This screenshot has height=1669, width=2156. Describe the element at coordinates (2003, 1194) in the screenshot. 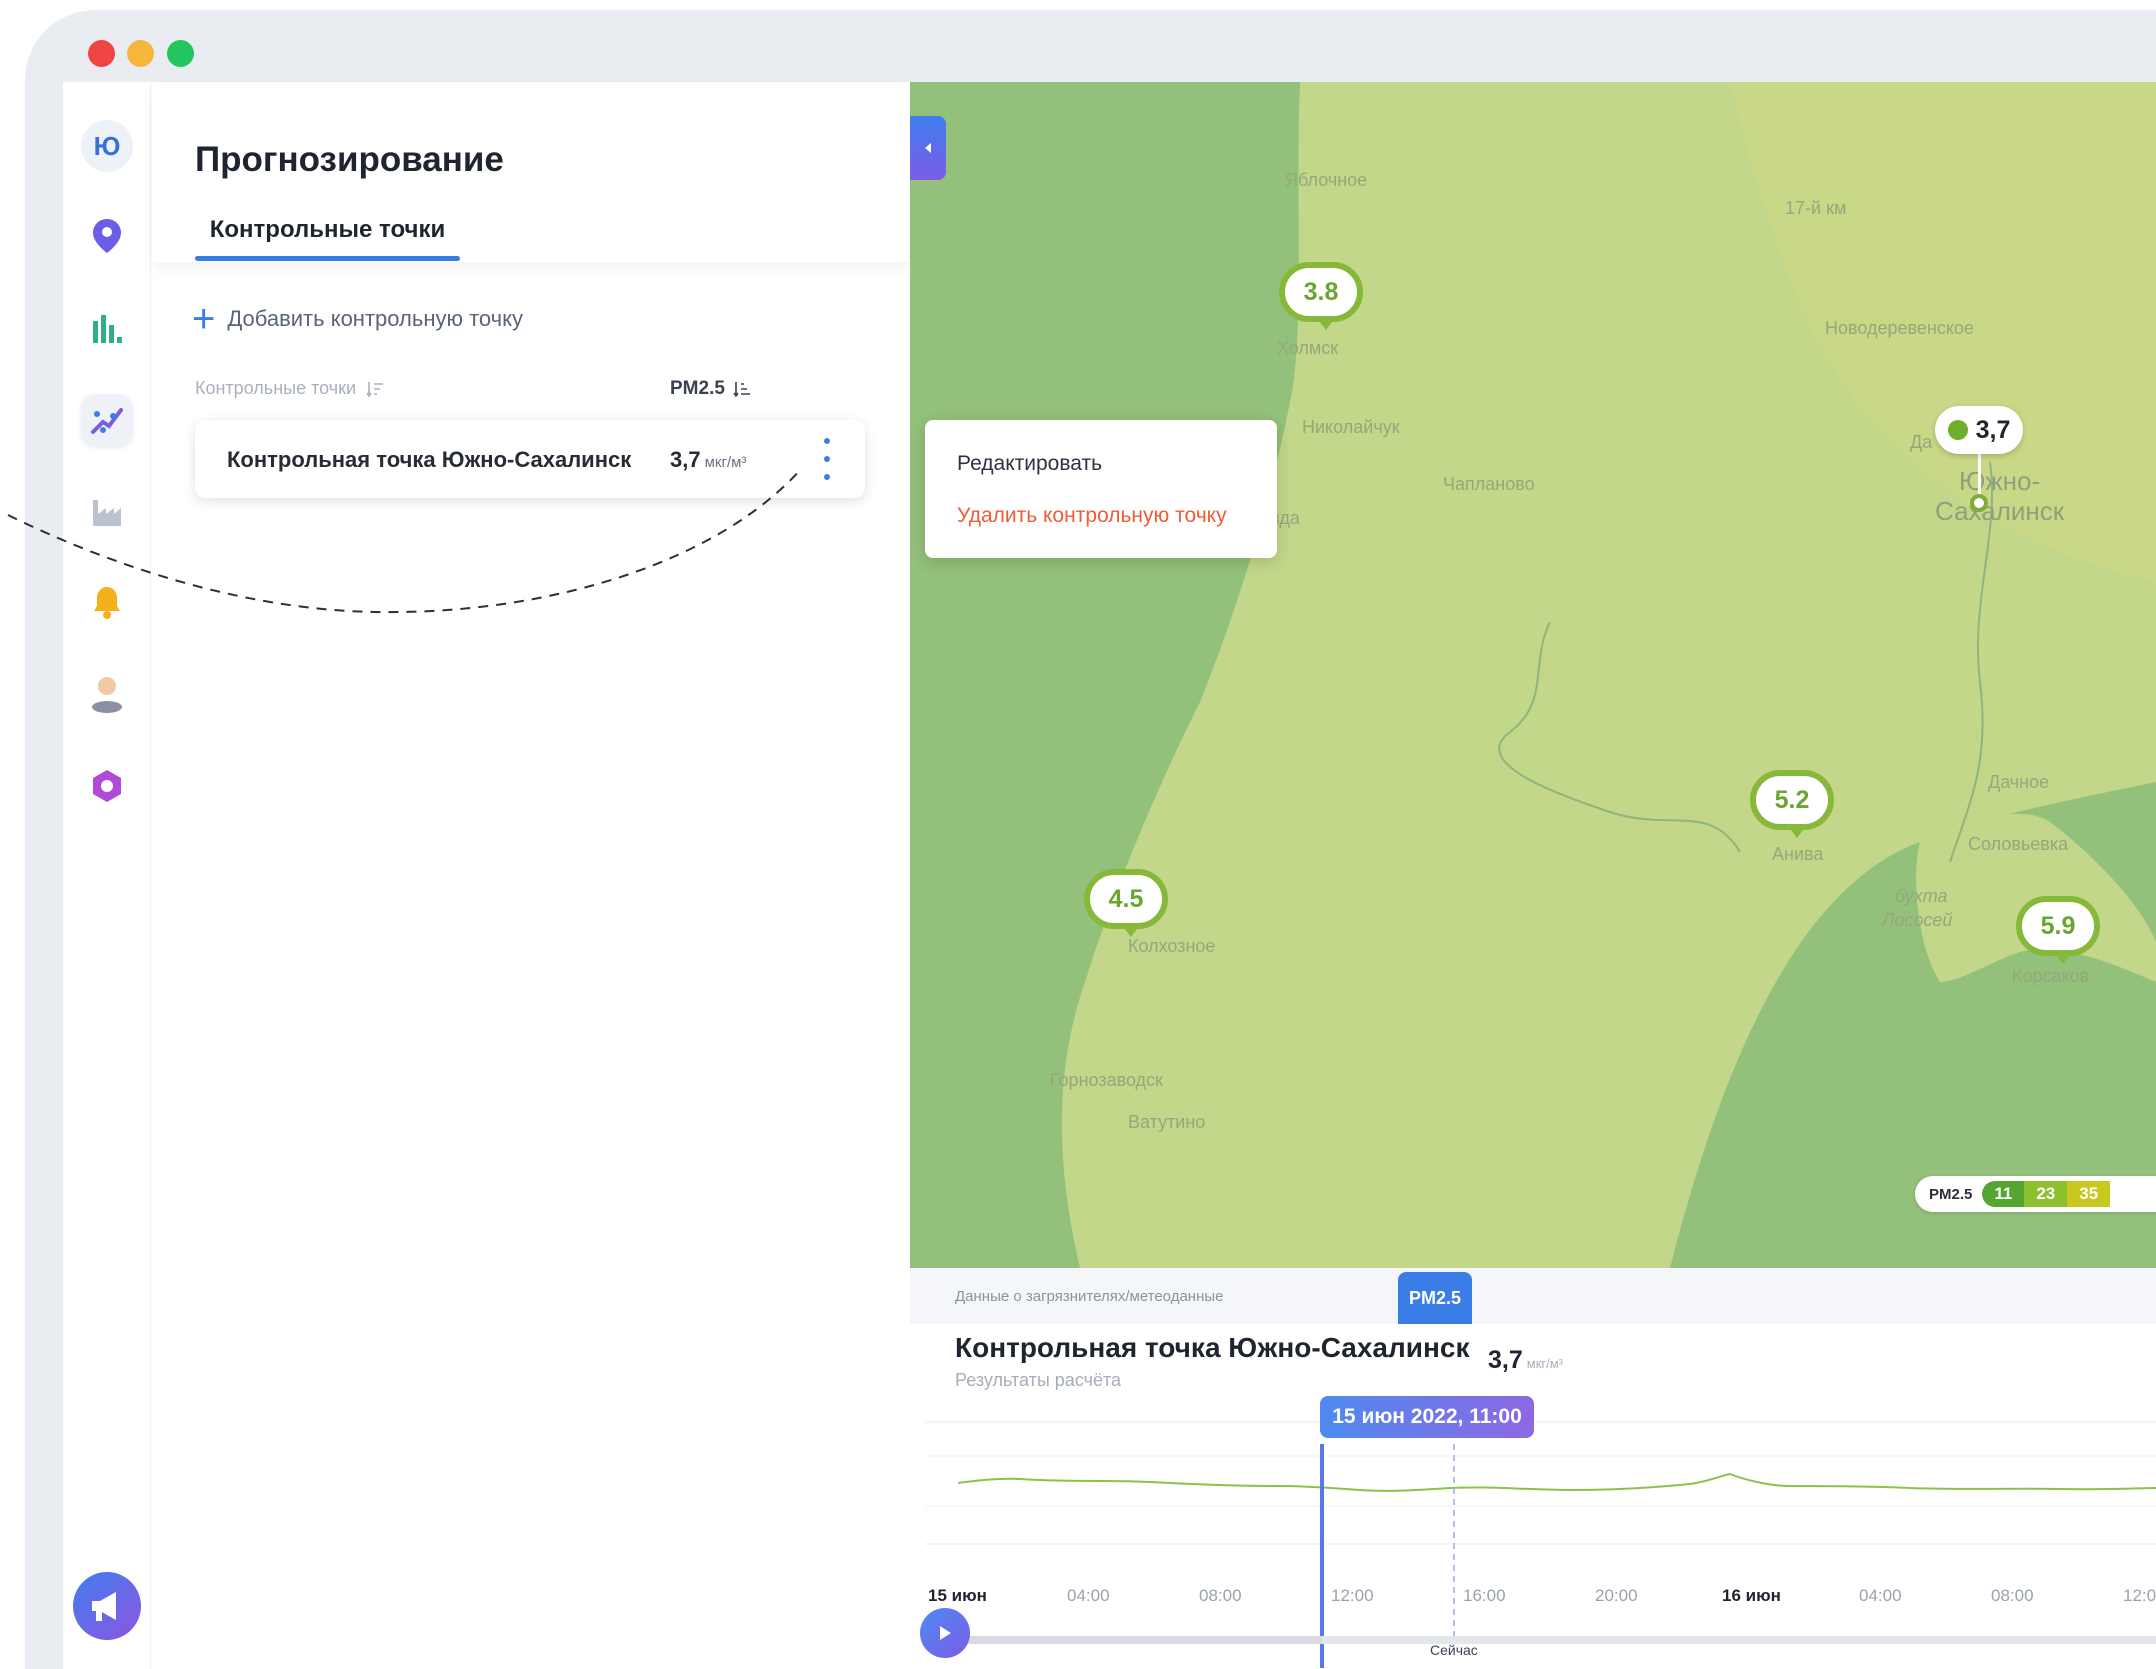

I see `legend-step: 11` at that location.